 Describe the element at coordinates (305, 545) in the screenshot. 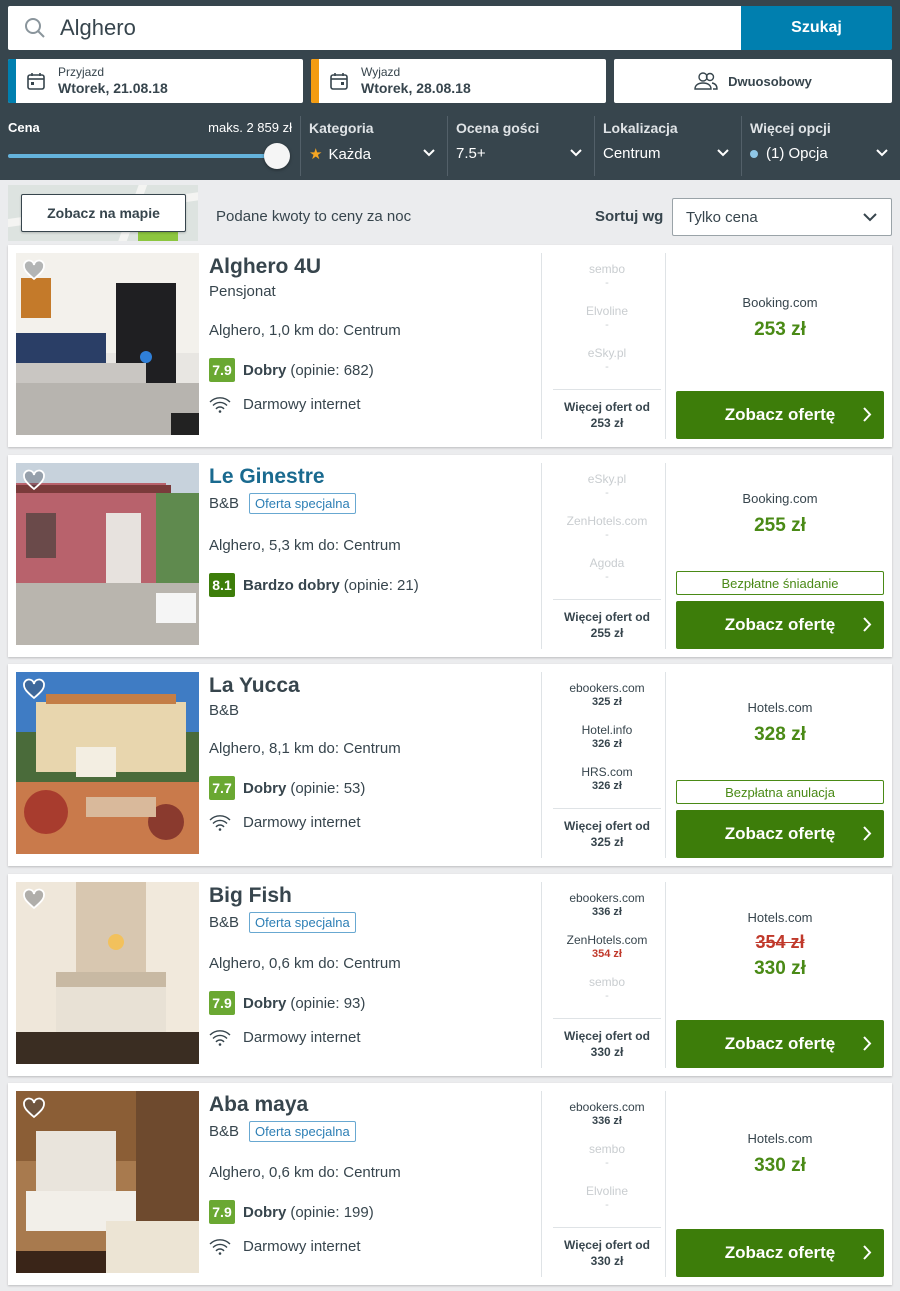

I see `hotel-location: Alghero, 5,3 km do: Centrum` at that location.